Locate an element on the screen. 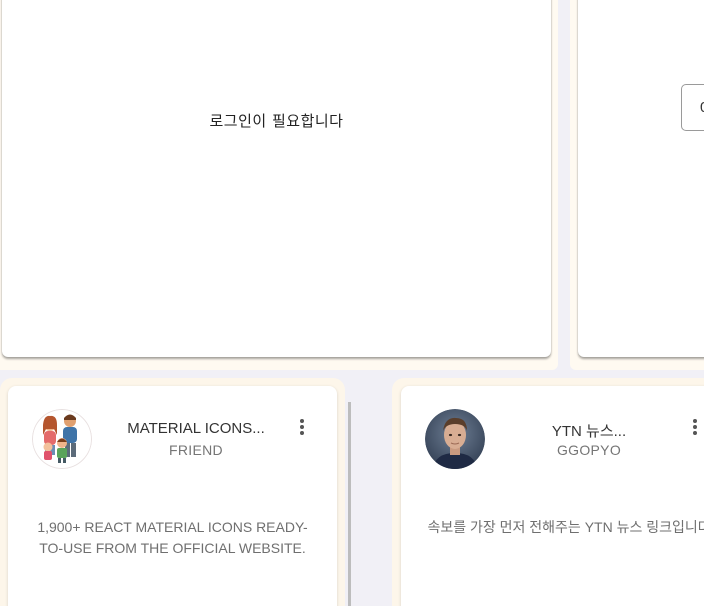  family-cartoon-icon is located at coordinates (62, 439).